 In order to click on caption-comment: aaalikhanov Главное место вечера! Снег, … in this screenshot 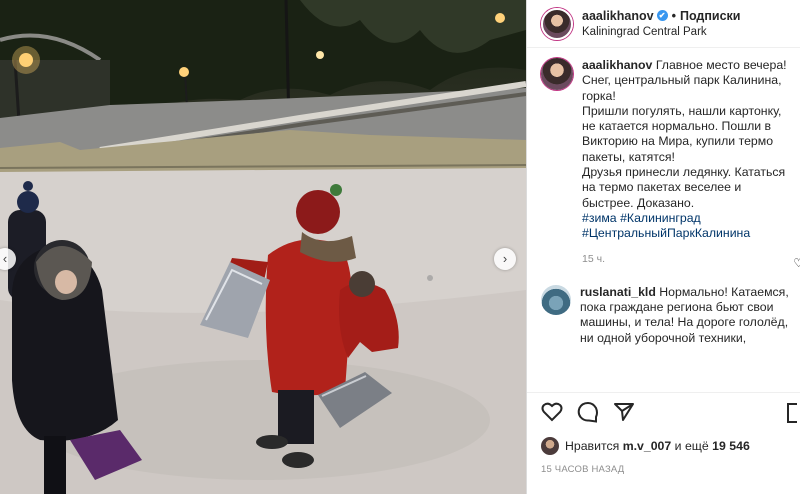, I will do `click(670, 162)`.